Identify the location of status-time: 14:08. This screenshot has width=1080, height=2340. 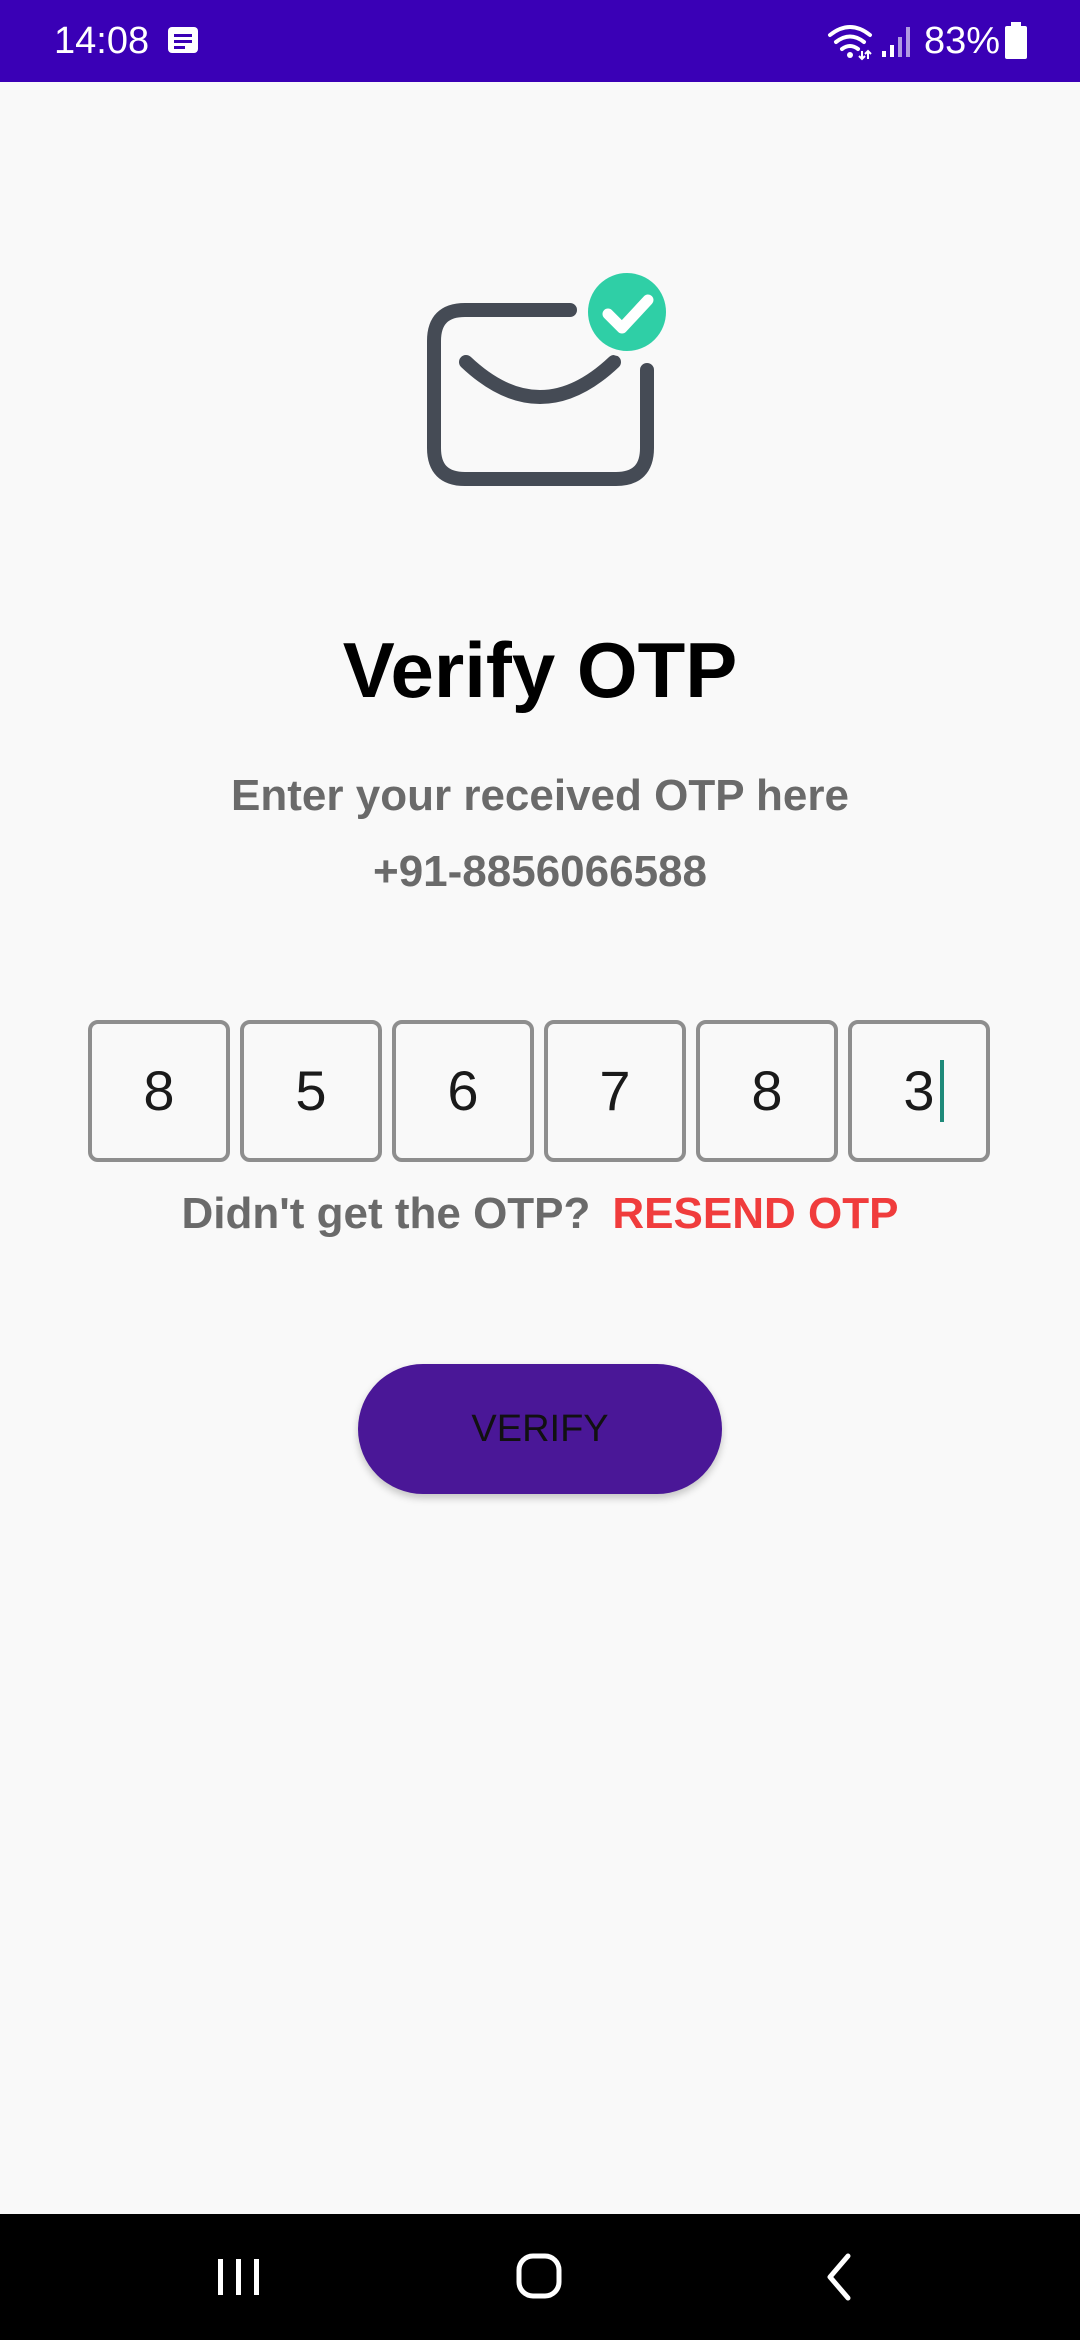
(102, 41).